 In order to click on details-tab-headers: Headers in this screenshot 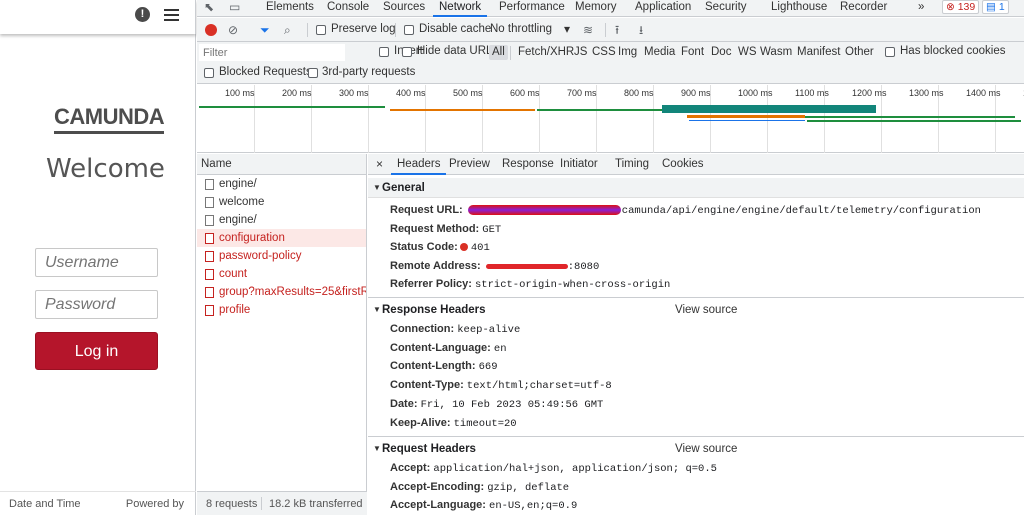, I will do `click(419, 164)`.